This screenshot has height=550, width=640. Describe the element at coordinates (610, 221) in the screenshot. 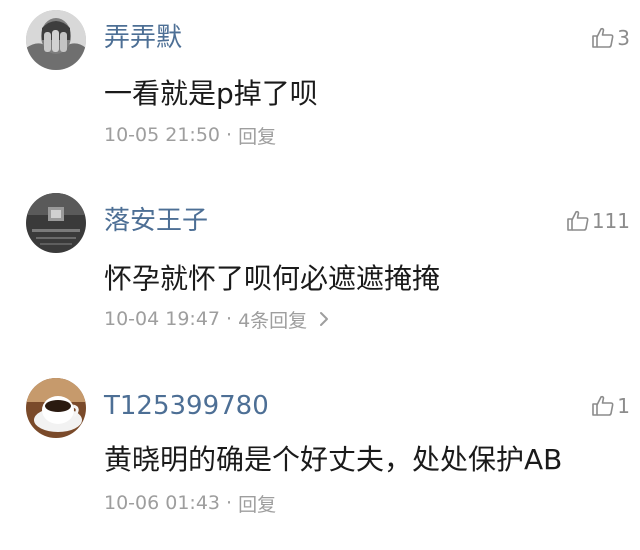

I see `like-count: 111` at that location.